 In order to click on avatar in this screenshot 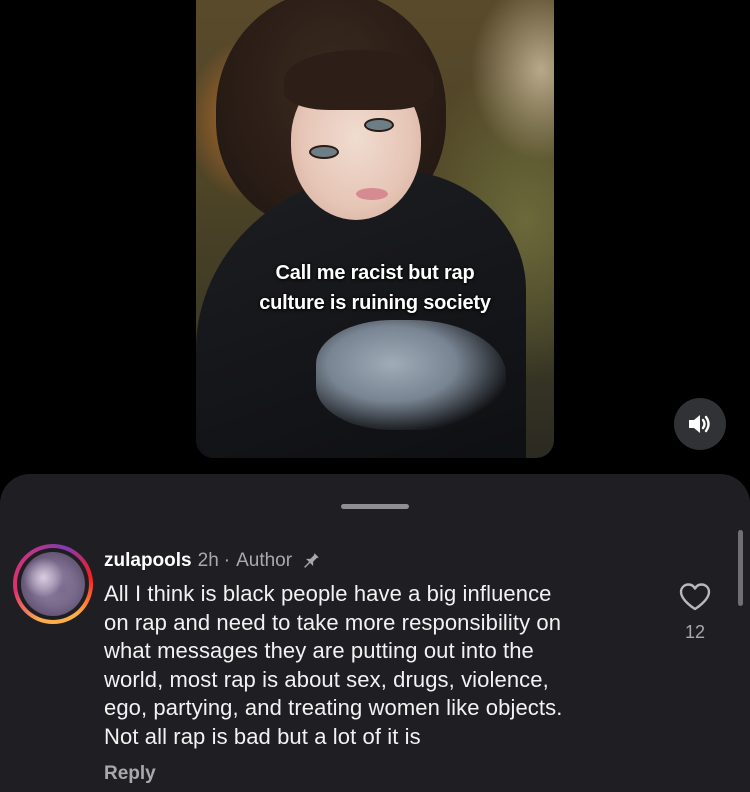, I will do `click(53, 584)`.